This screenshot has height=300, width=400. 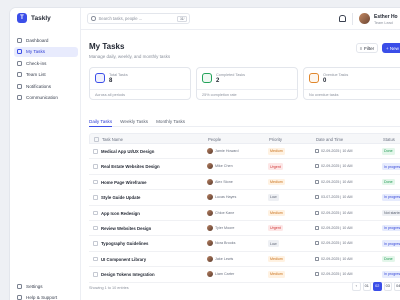 What do you see at coordinates (120, 213) in the screenshot?
I see `task-name: App Icon Redesign` at bounding box center [120, 213].